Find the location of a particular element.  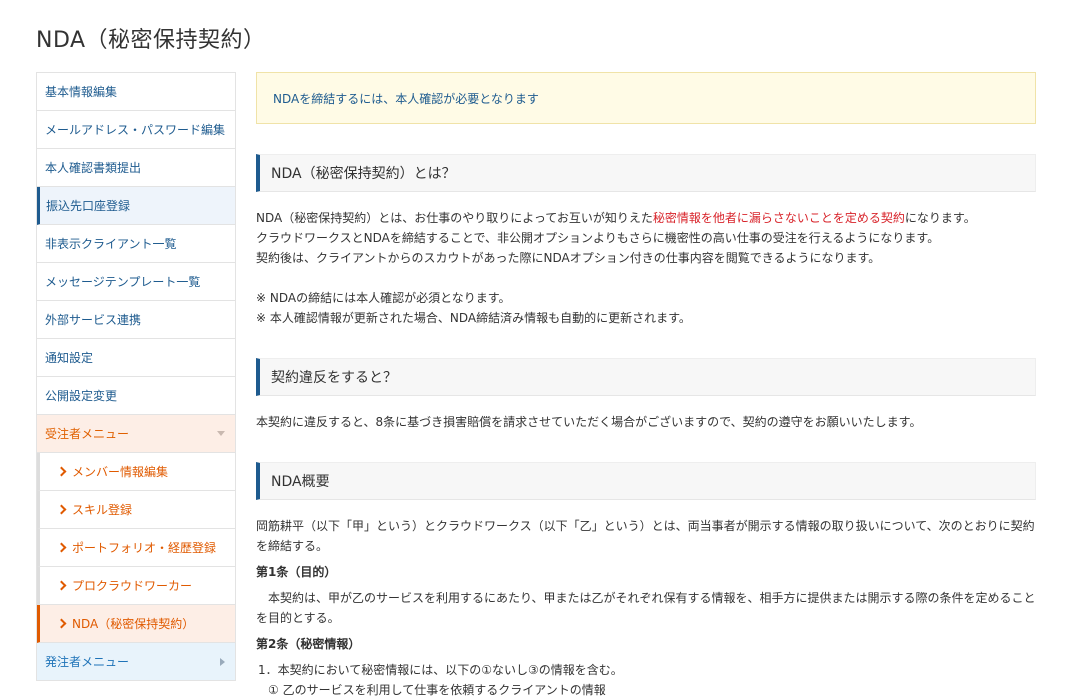

sidebar-subitem-pro-crowdworker: プロクラウドワーカー is located at coordinates (136, 586).